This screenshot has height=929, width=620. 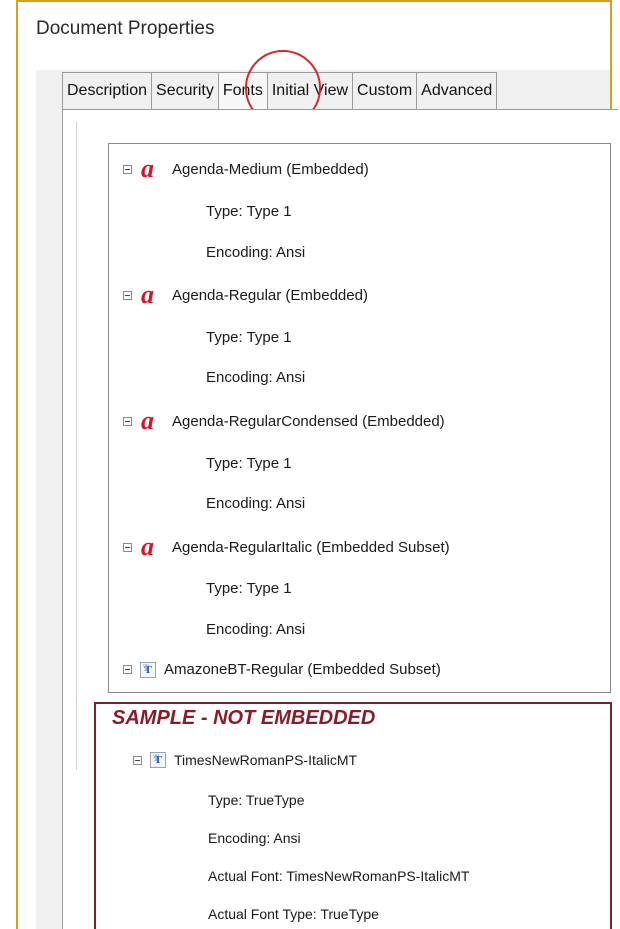 I want to click on actual-font-type: Actual Font Type: TrueType, so click(x=293, y=914).